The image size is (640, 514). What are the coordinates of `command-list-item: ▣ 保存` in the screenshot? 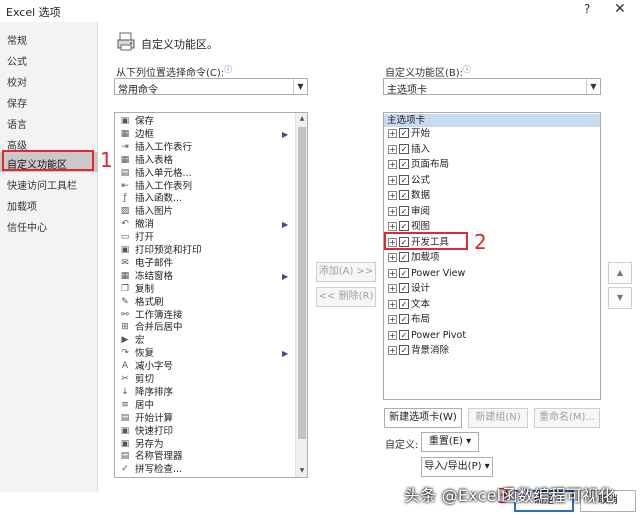 It's located at (204, 121).